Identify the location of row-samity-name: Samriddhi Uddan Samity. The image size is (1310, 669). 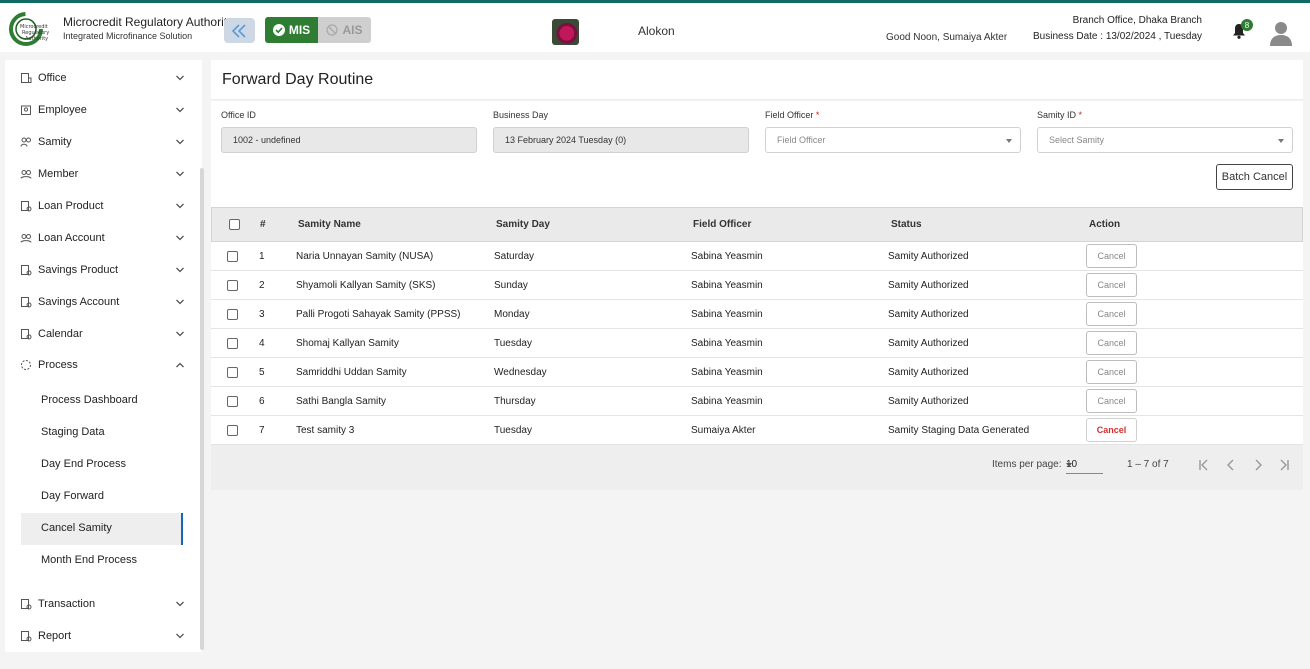
(351, 372).